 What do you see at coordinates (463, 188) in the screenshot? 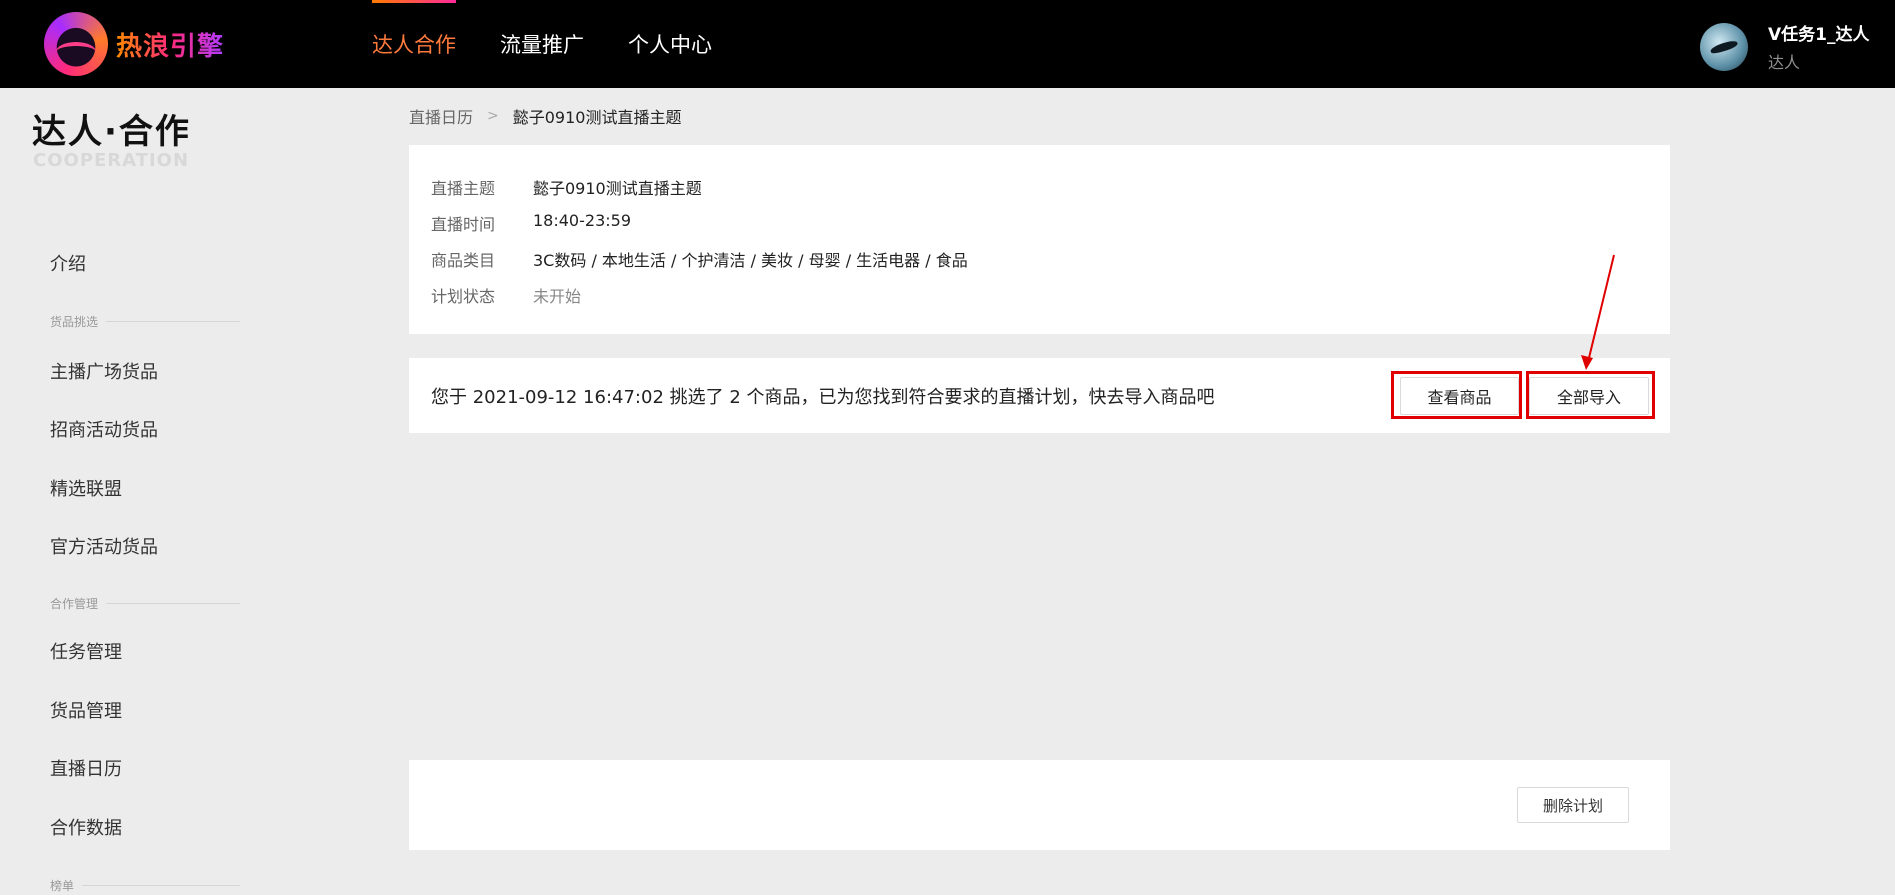
I see `info-label: 直播主题` at bounding box center [463, 188].